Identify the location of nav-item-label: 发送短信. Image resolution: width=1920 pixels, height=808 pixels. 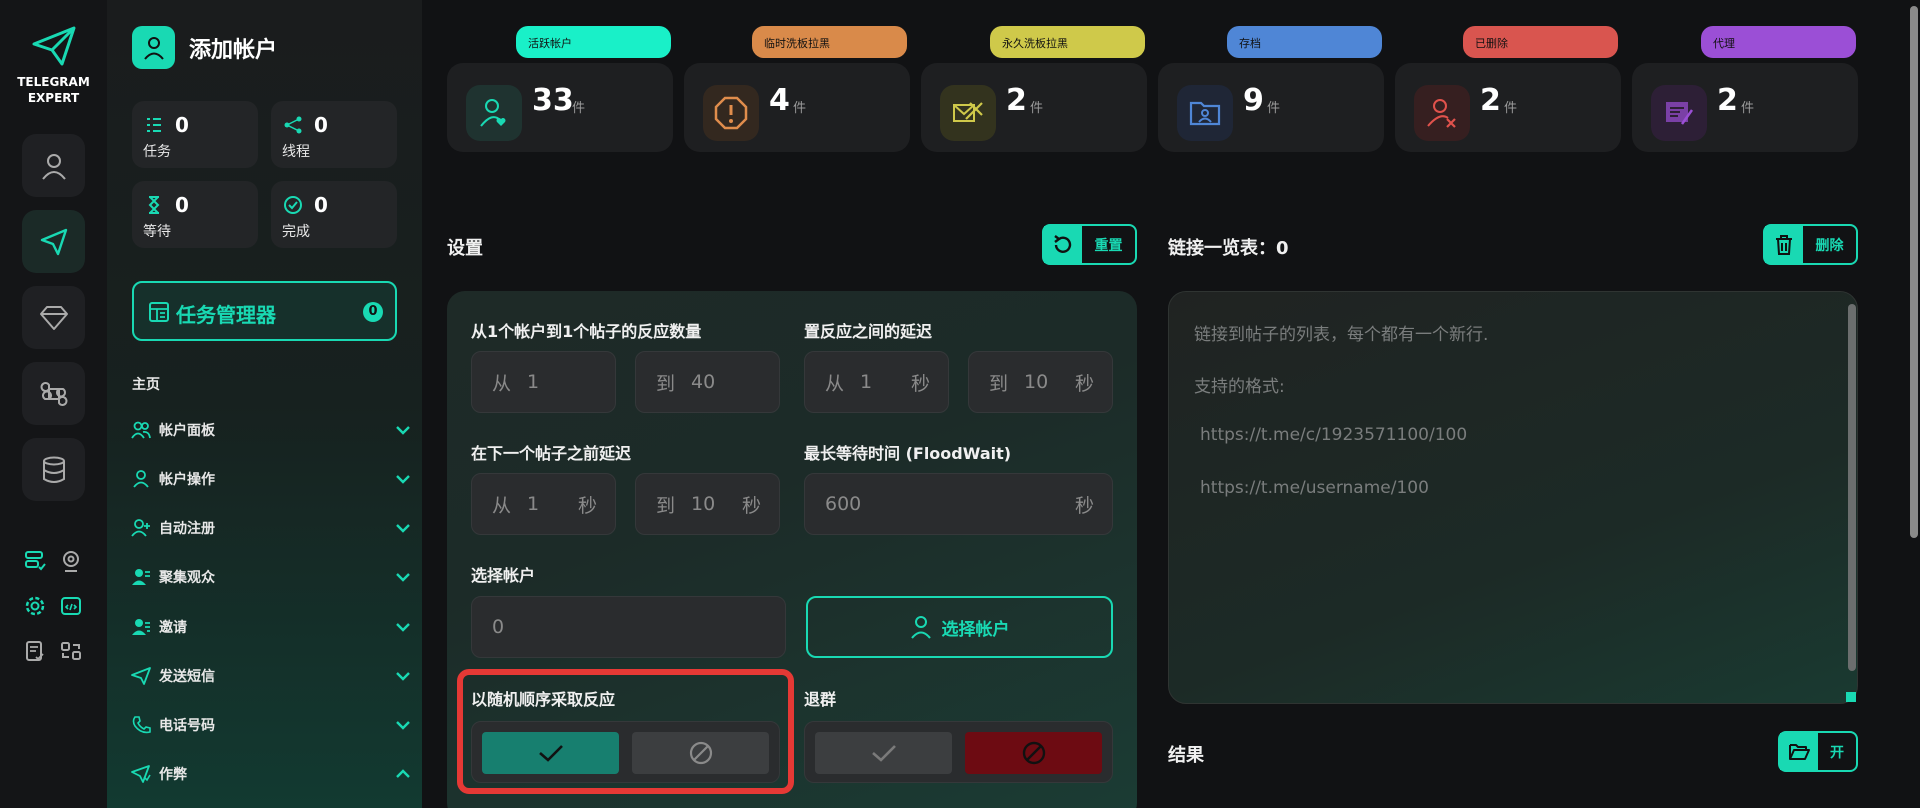
(187, 677).